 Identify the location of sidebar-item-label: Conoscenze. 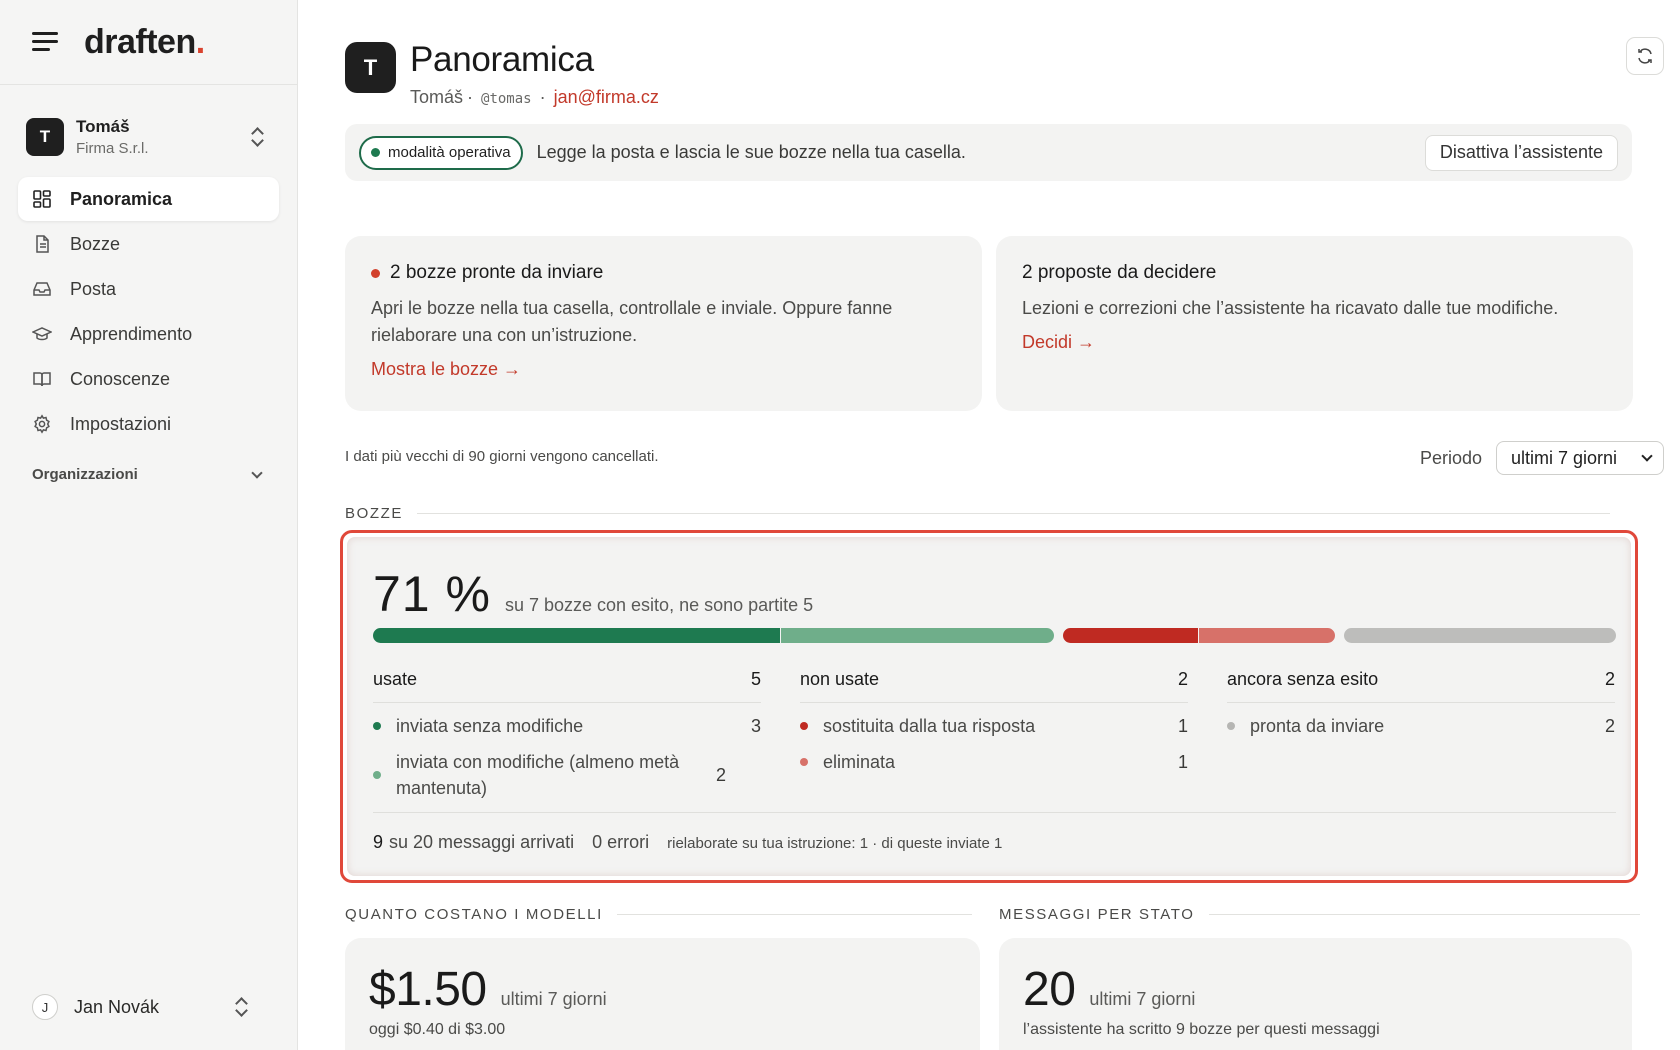
(120, 378).